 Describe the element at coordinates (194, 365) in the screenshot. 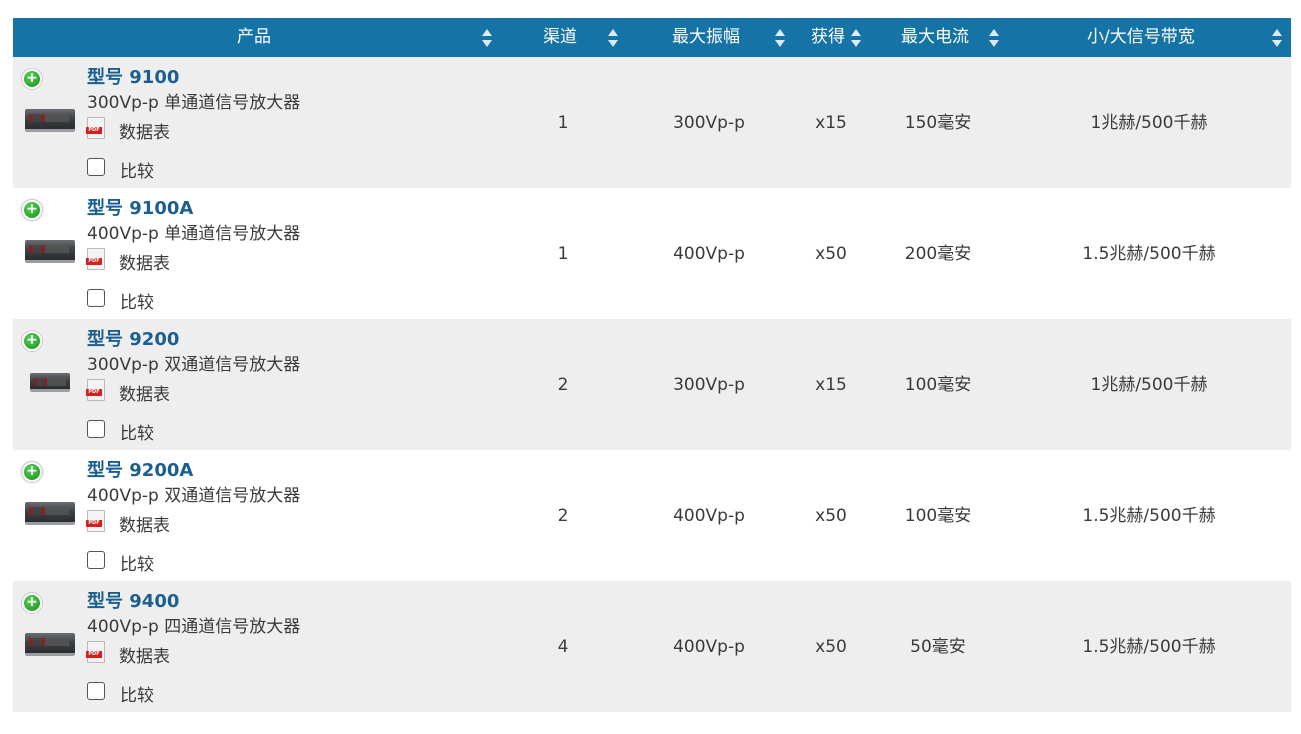

I see `product-description: 300Vp-p 双通道信号放大器` at that location.